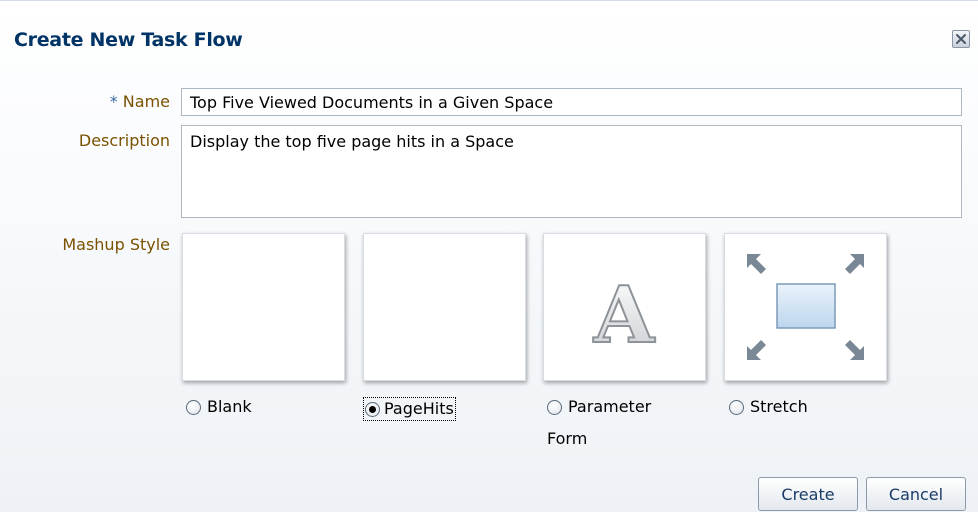 This screenshot has height=512, width=978. I want to click on name-label-text: Name, so click(146, 101).